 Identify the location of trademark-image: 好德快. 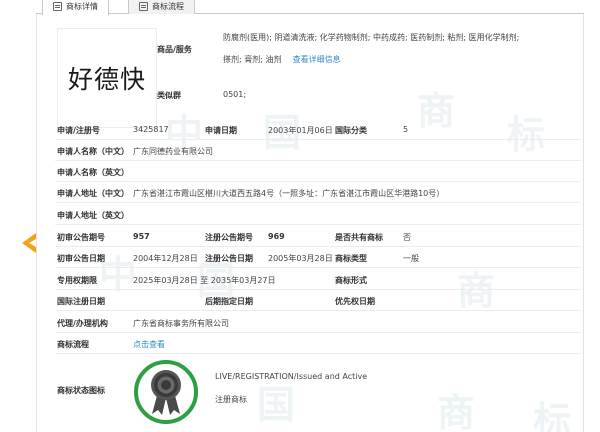
(107, 78).